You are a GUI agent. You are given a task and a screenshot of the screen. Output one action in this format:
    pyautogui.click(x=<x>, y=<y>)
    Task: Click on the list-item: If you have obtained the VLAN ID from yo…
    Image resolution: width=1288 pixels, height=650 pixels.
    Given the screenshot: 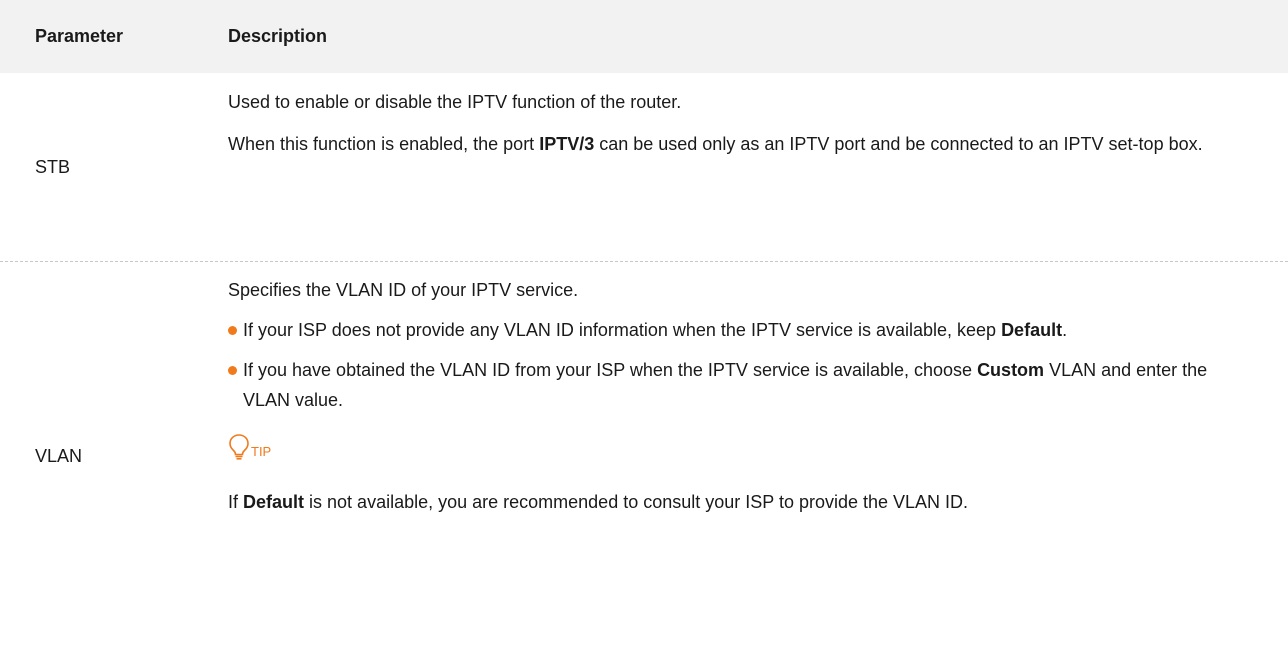 What is the action you would take?
    pyautogui.click(x=740, y=385)
    